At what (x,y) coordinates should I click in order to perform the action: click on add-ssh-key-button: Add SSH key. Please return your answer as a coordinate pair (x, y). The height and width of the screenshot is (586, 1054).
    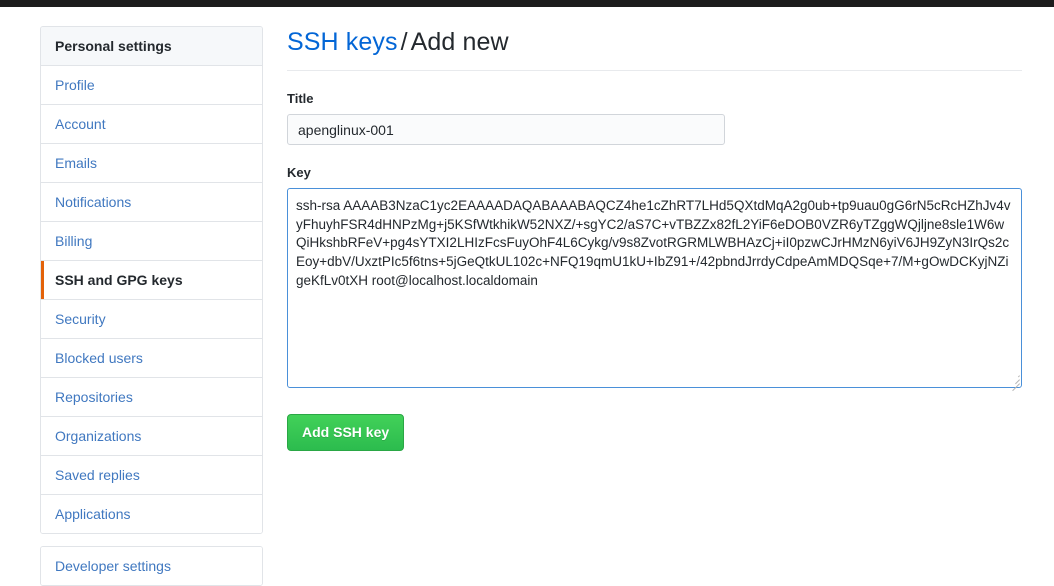
    Looking at the image, I should click on (346, 432).